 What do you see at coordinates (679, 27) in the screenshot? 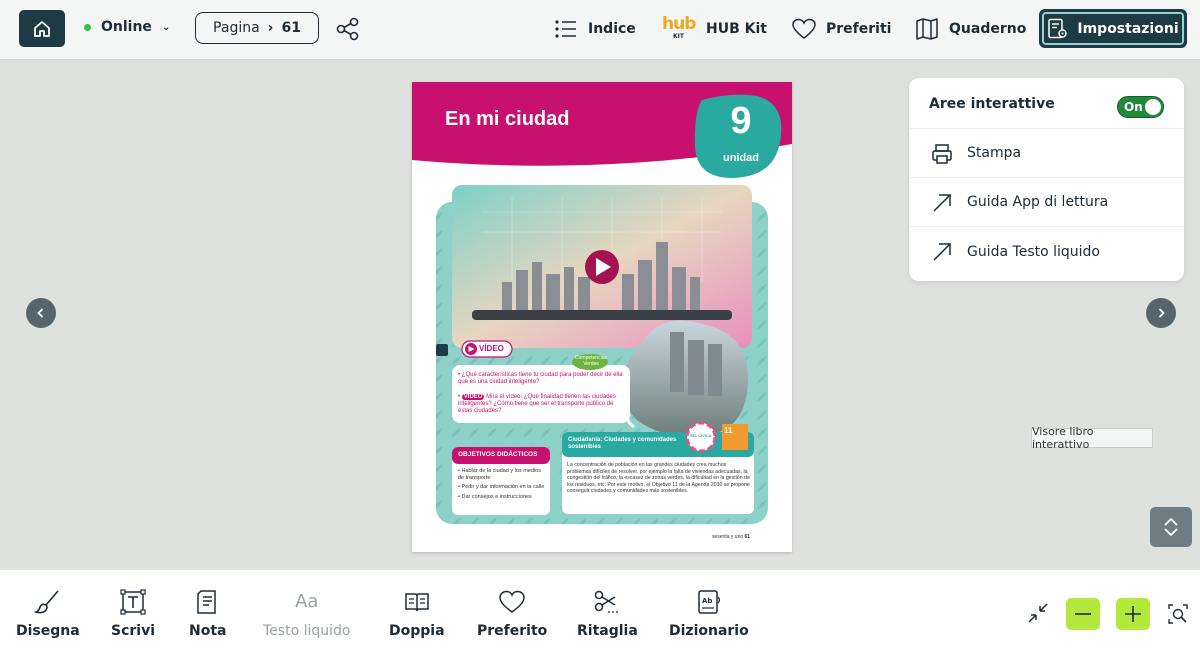
I see `hub-logo: hub KIT` at bounding box center [679, 27].